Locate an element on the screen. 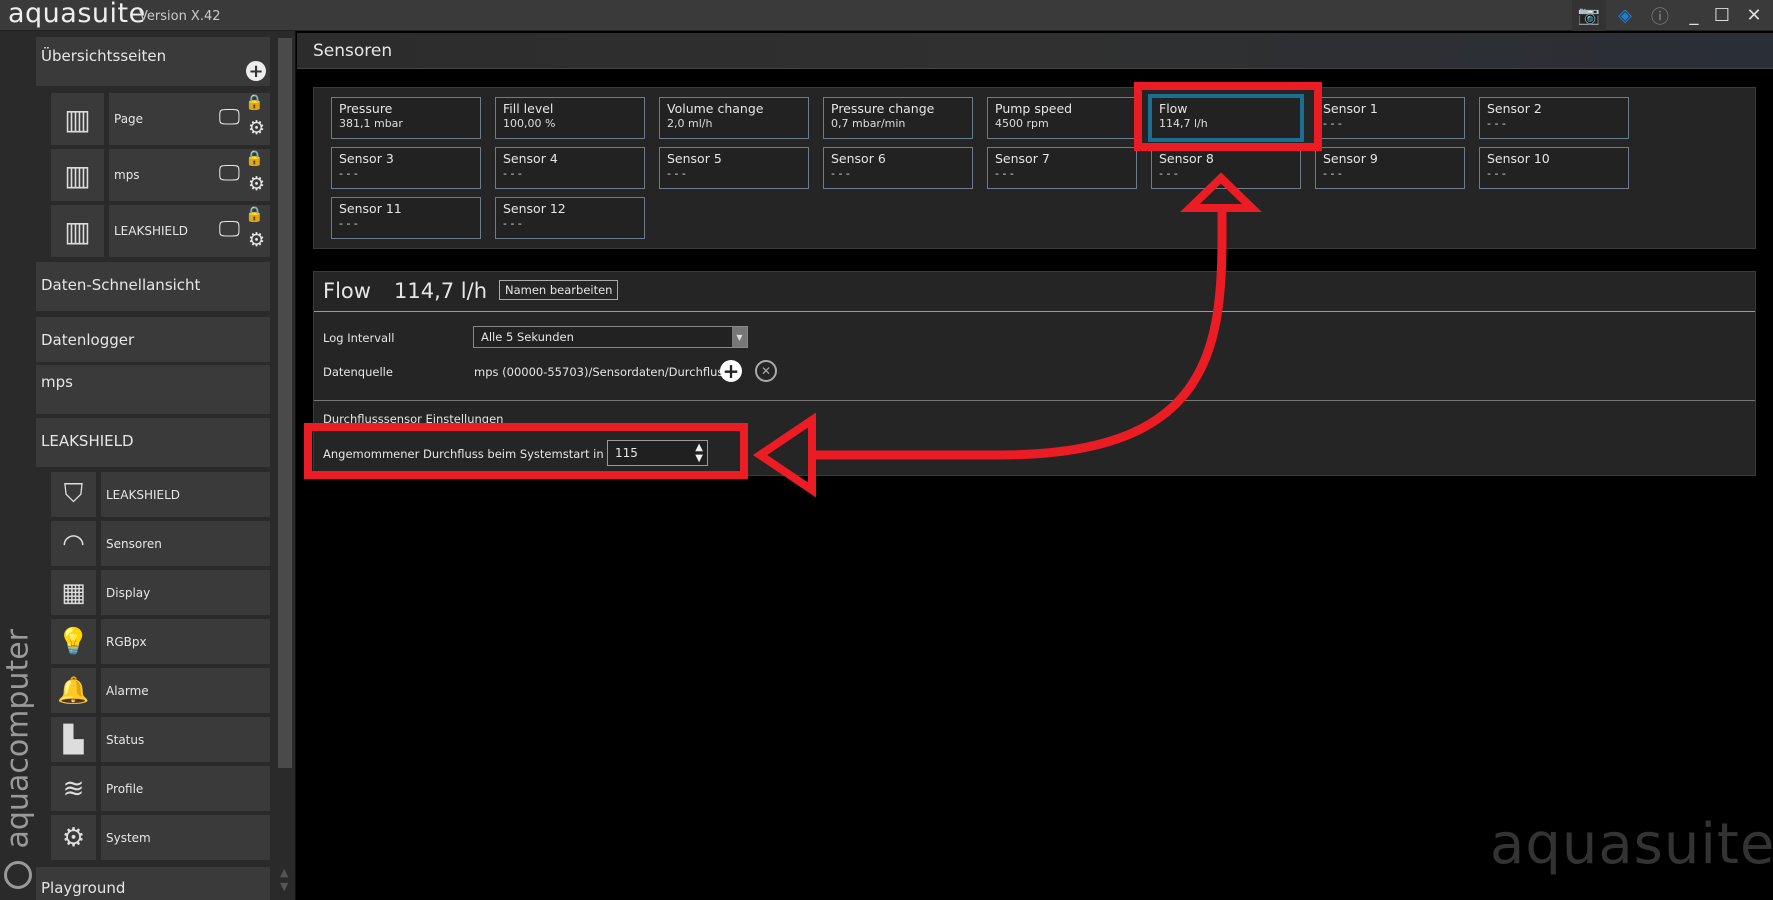 Image resolution: width=1773 pixels, height=900 pixels. annotation-arrowhead-up is located at coordinates (1221, 192).